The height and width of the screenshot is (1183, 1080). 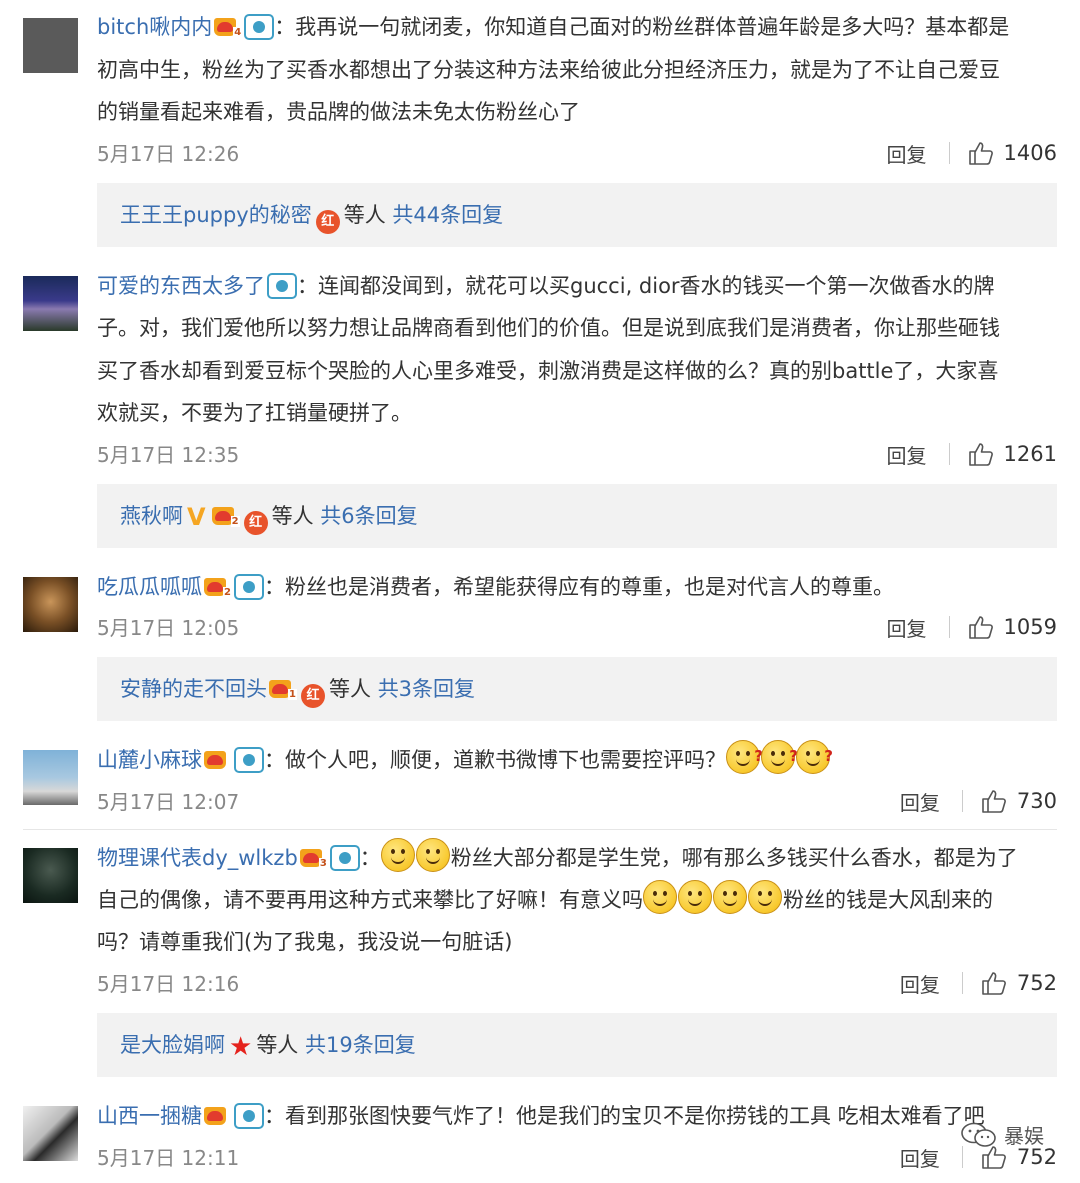 I want to click on comment-text: 吗？请尊重我们(为了我鬼，我没说一句脏话), so click(x=305, y=942).